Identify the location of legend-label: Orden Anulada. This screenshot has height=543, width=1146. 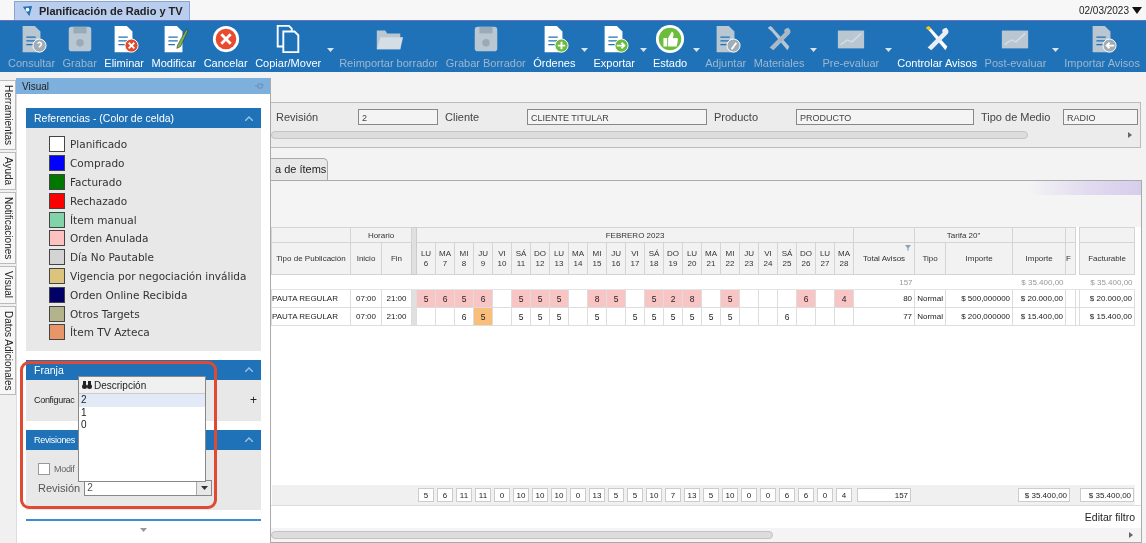
(109, 238).